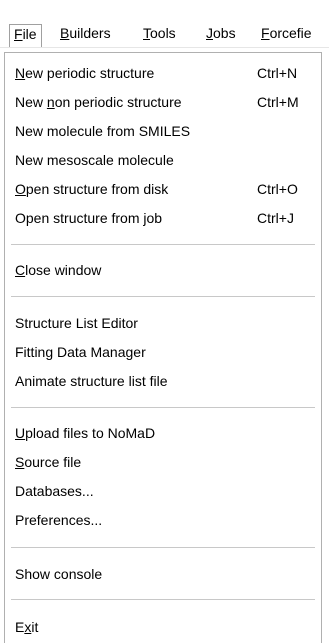  Describe the element at coordinates (163, 189) in the screenshot. I see `open-structure-from-disk-item: Open structure from disk Ctrl+O` at that location.